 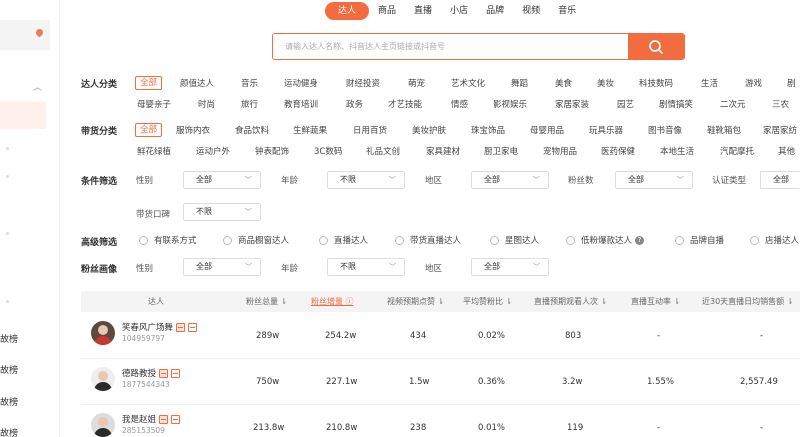 I want to click on chip-talent: 财经投资, so click(x=363, y=83).